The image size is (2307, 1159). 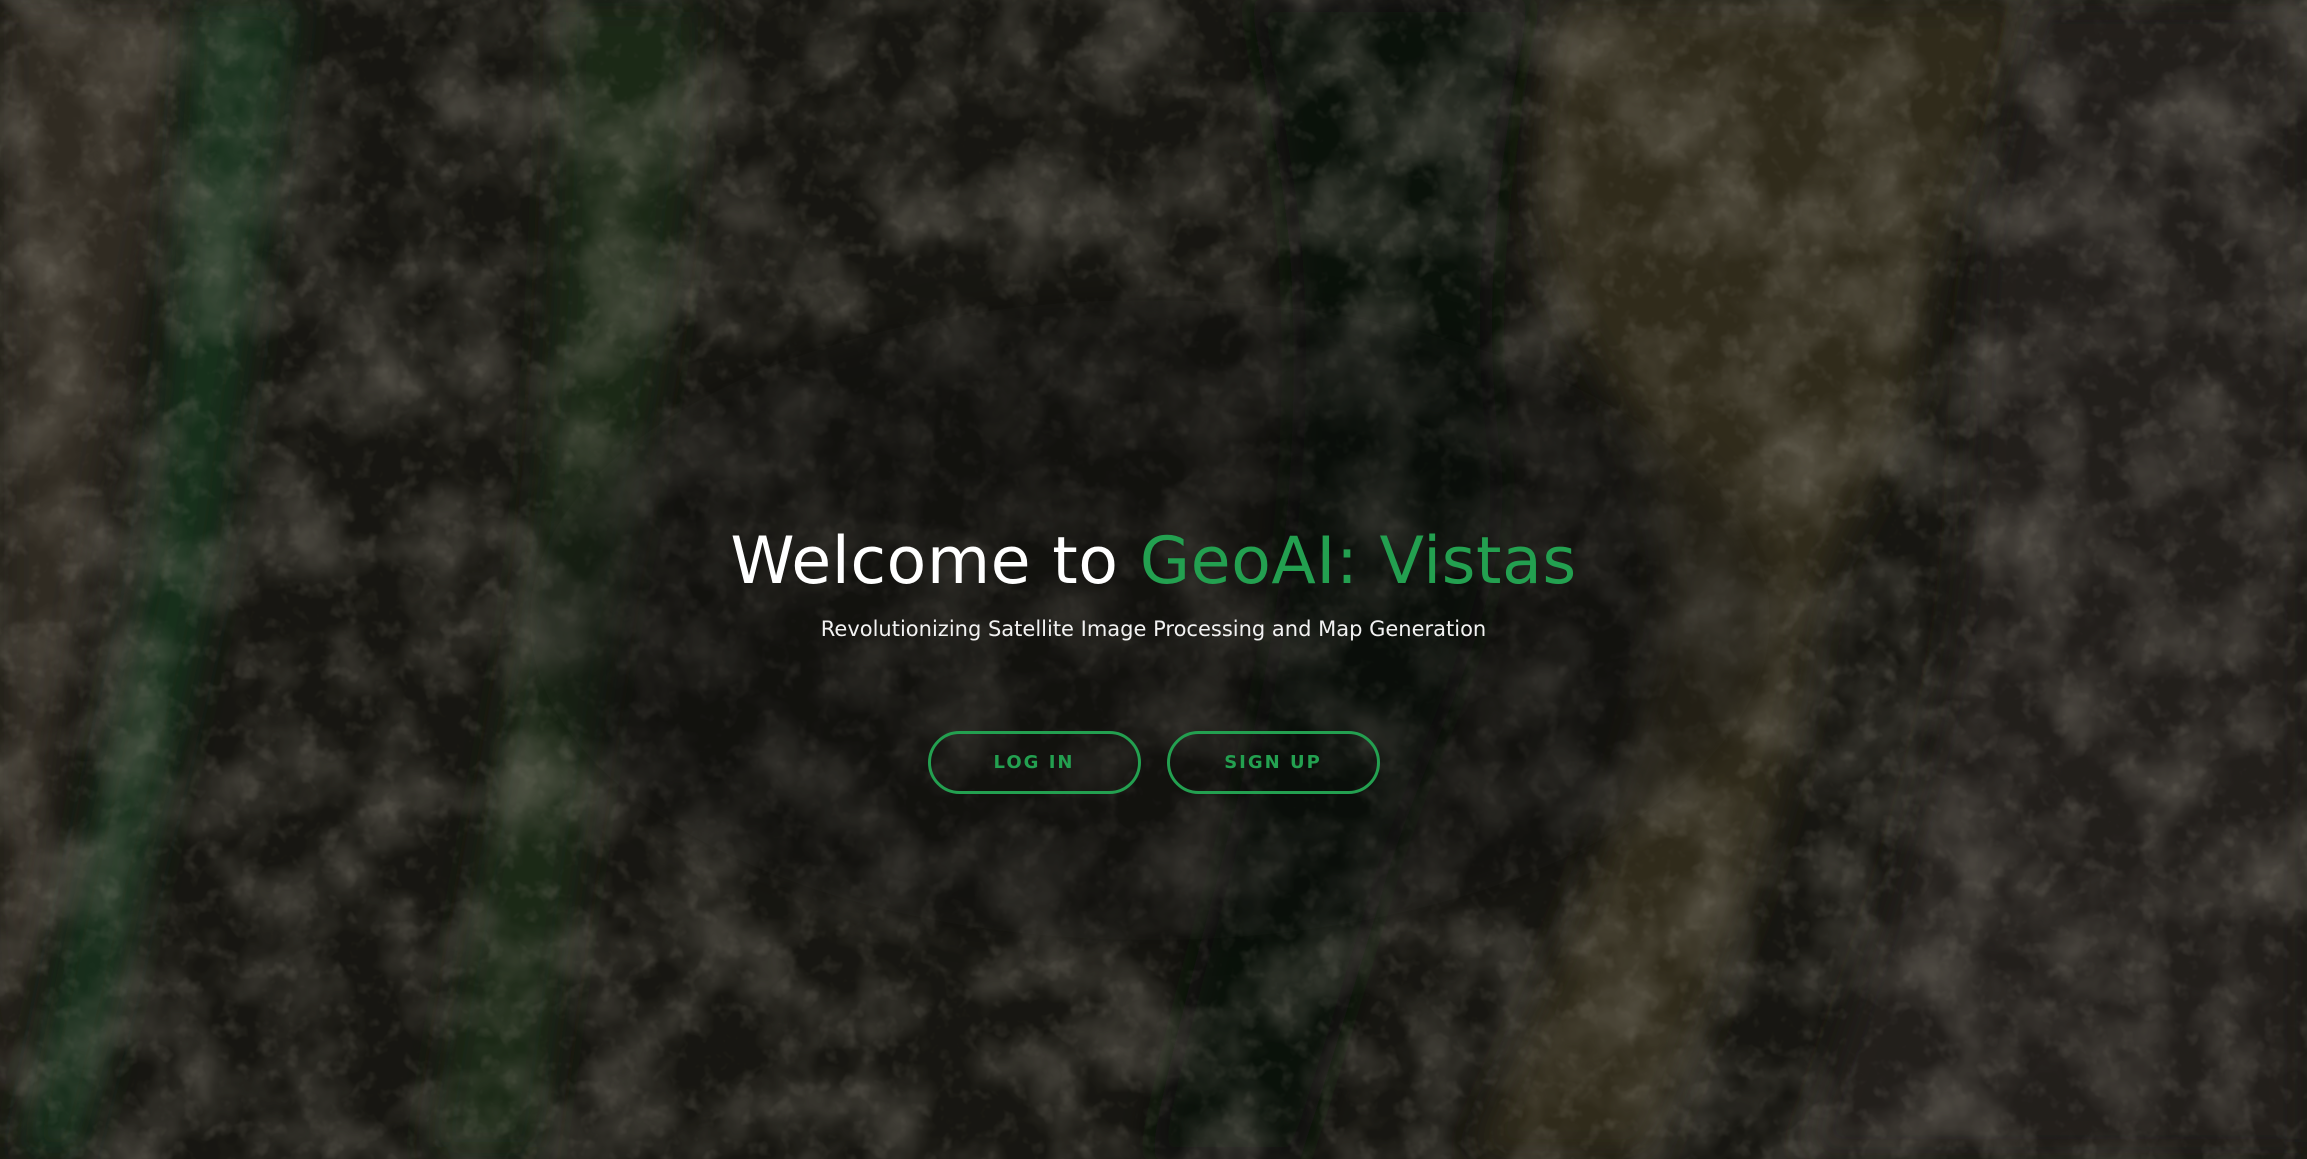 What do you see at coordinates (1034, 762) in the screenshot?
I see `login-button: LOG IN` at bounding box center [1034, 762].